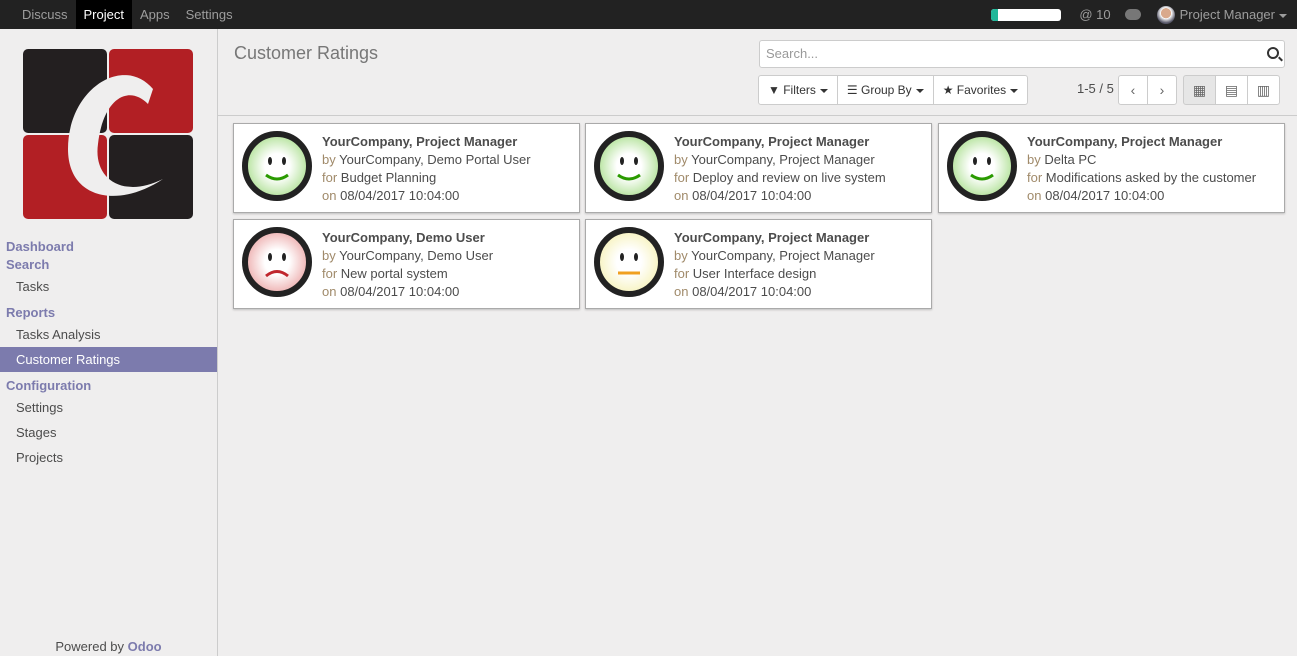  I want to click on graph-view-button: ▥, so click(1263, 90).